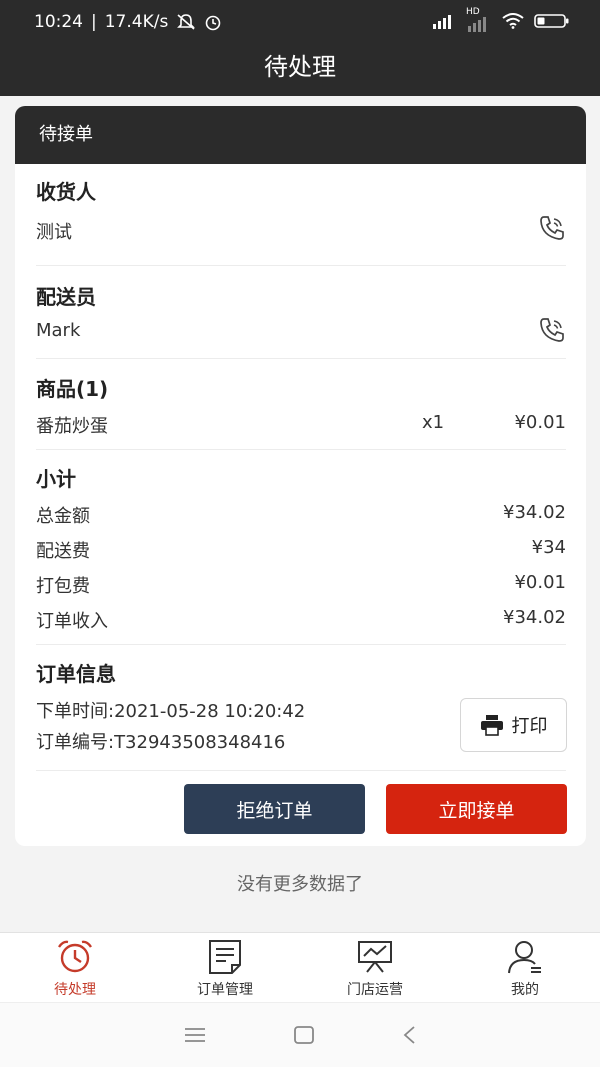 The height and width of the screenshot is (1067, 600). What do you see at coordinates (58, 330) in the screenshot?
I see `courier-name: Mark` at bounding box center [58, 330].